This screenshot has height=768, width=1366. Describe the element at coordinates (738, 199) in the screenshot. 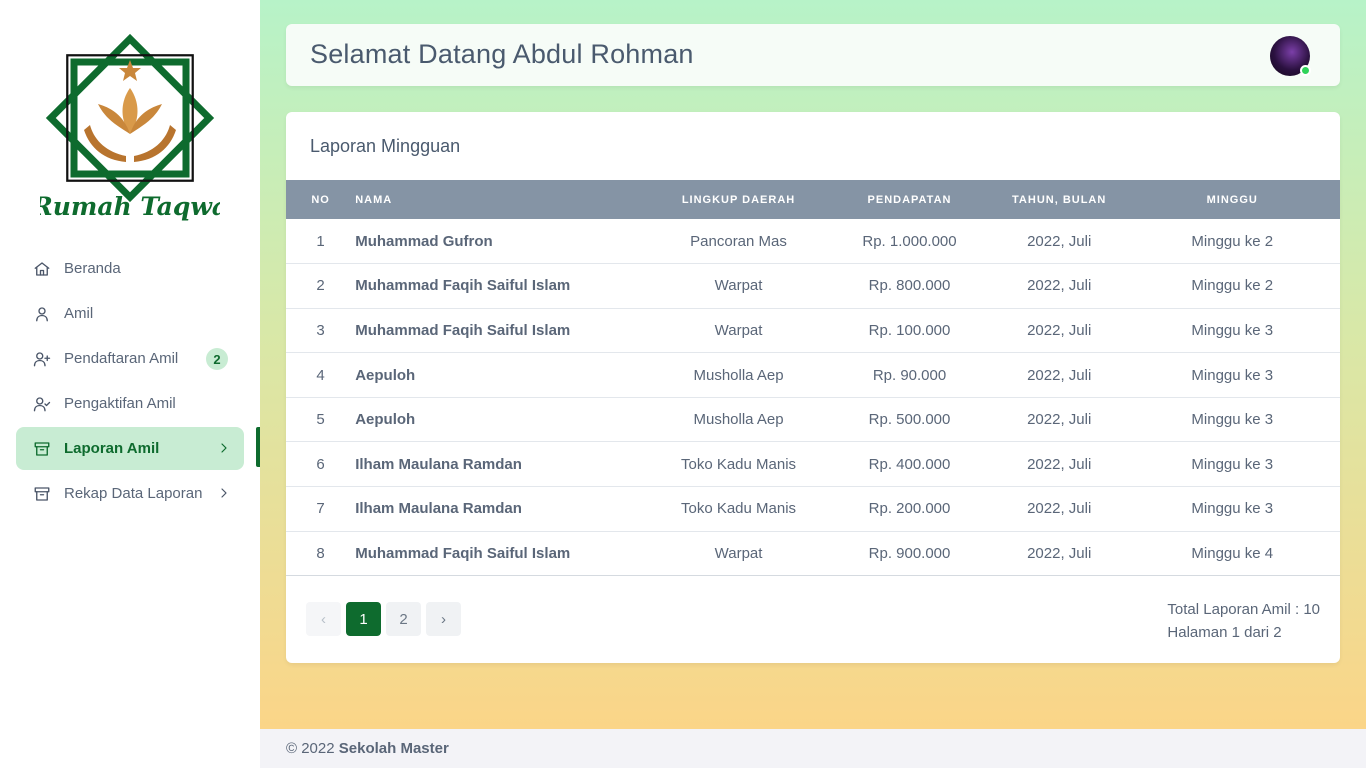

I see `column-header-lingkup-daerah: LINGKUP DAERAH` at that location.